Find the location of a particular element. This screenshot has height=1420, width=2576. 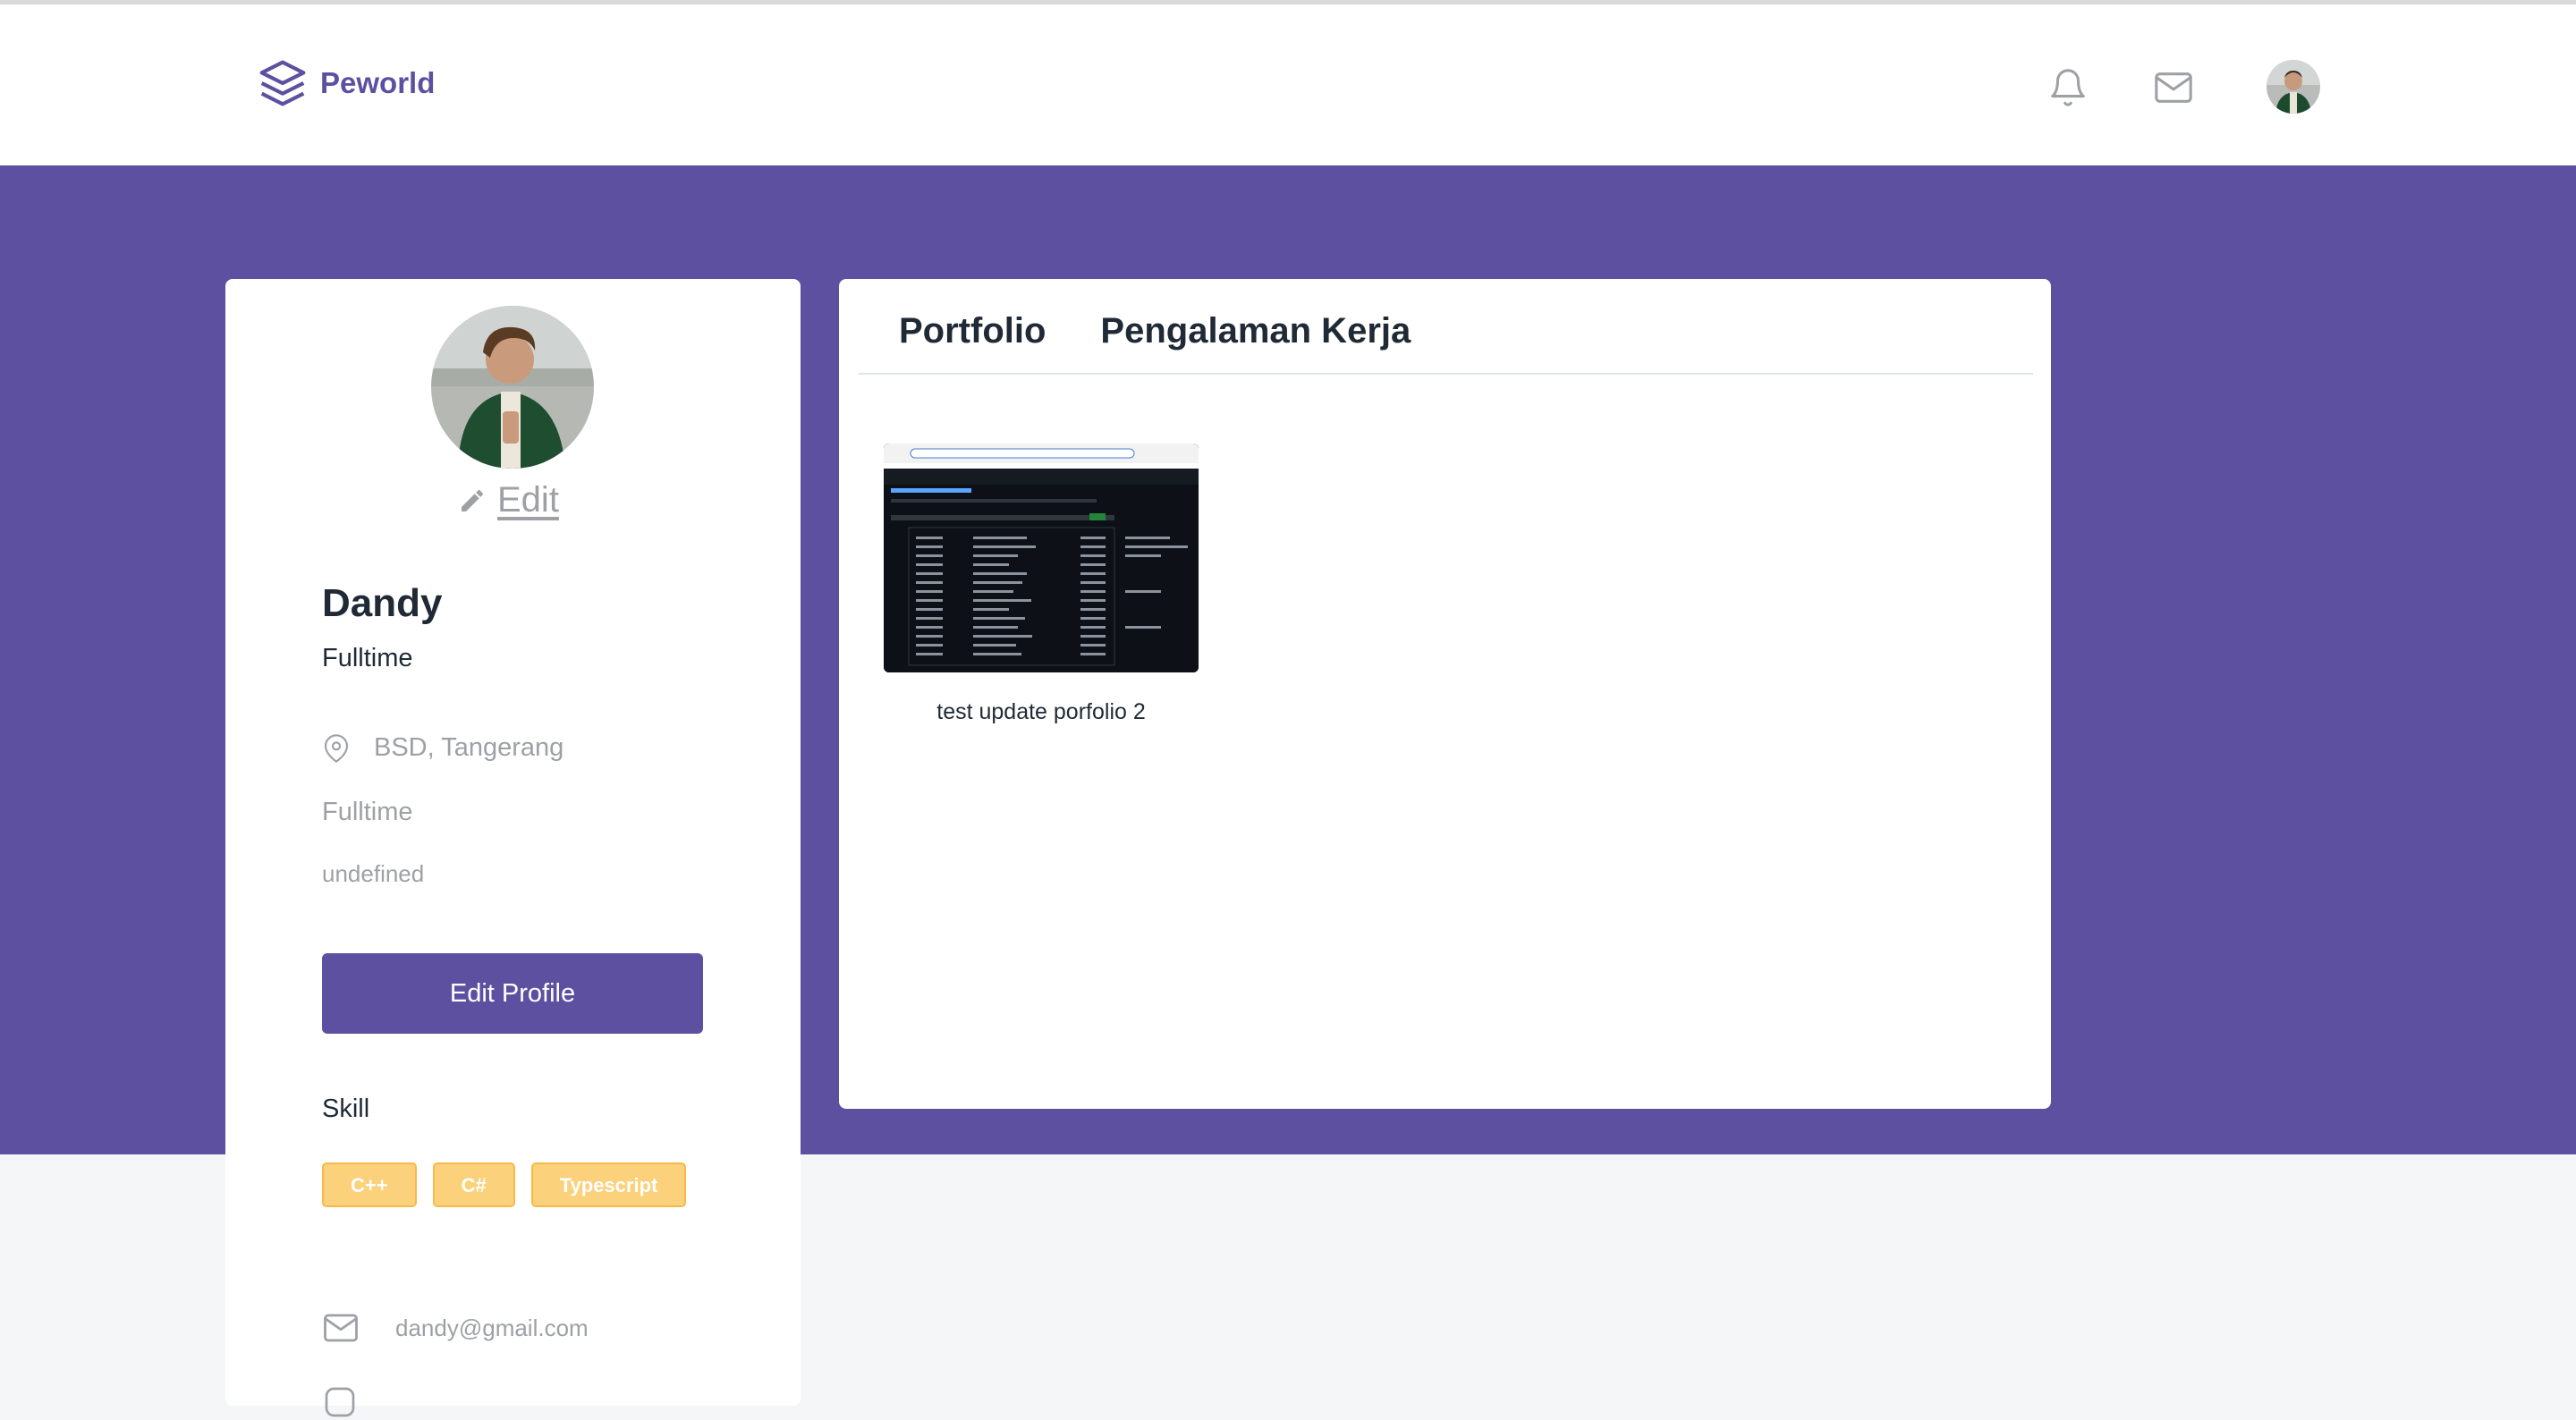

edit-photo-link: Edit is located at coordinates (508, 500).